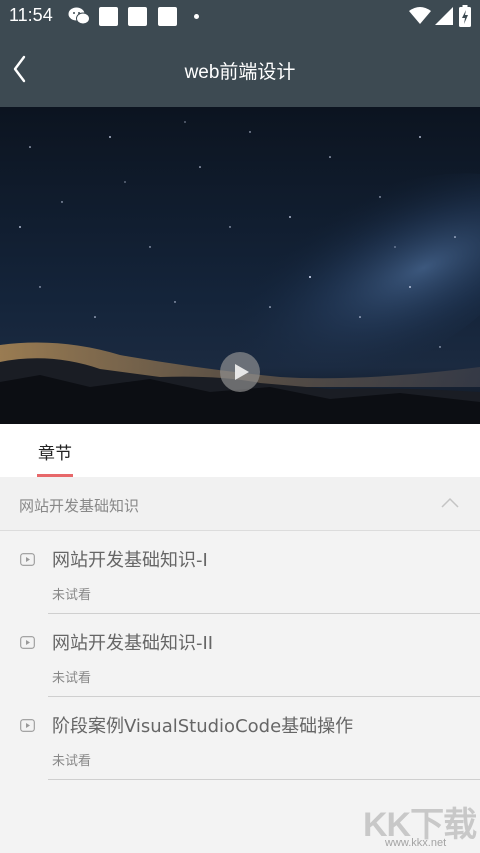  What do you see at coordinates (240, 655) in the screenshot?
I see `list-item-lesson: 网站开发基础知识-II 未试看` at bounding box center [240, 655].